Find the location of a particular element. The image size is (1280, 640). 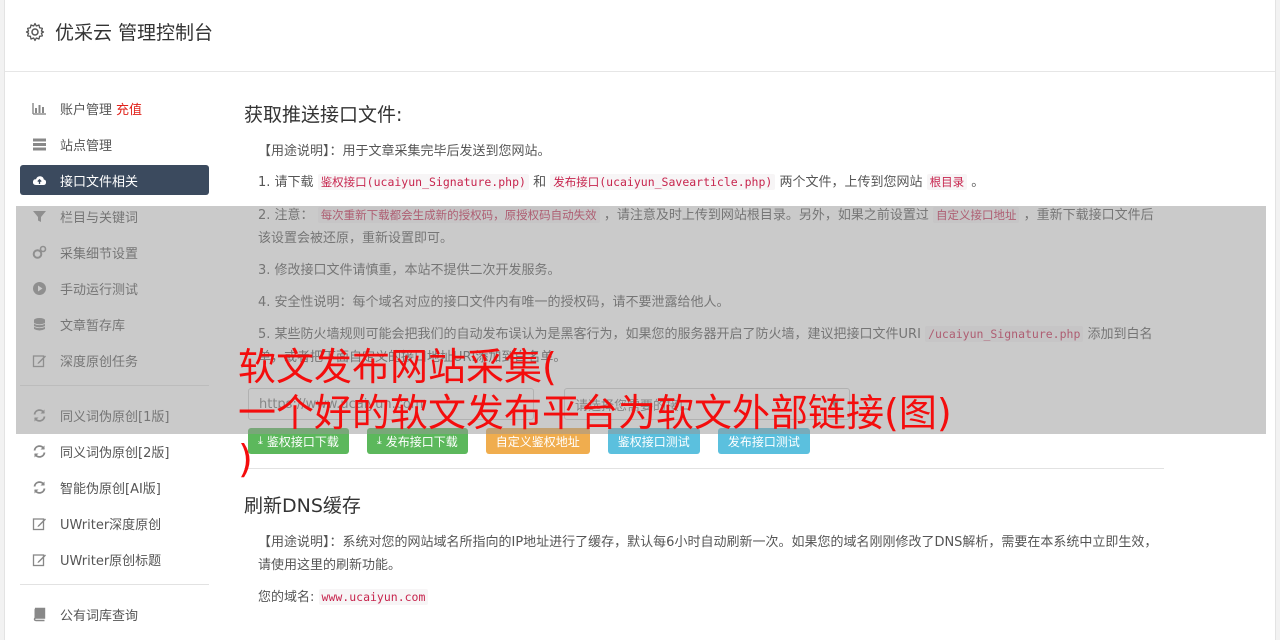

step-text: 1. 请下载 is located at coordinates (286, 182).